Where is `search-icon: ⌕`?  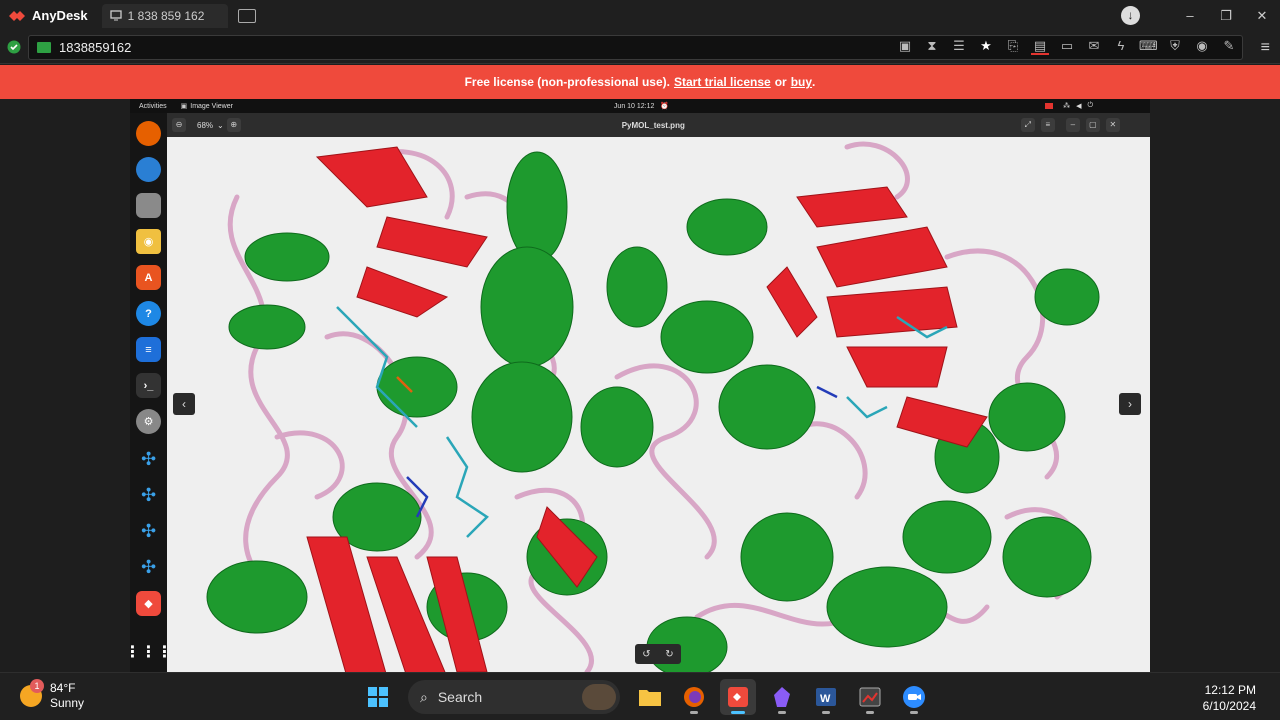
search-icon: ⌕ is located at coordinates (424, 696).